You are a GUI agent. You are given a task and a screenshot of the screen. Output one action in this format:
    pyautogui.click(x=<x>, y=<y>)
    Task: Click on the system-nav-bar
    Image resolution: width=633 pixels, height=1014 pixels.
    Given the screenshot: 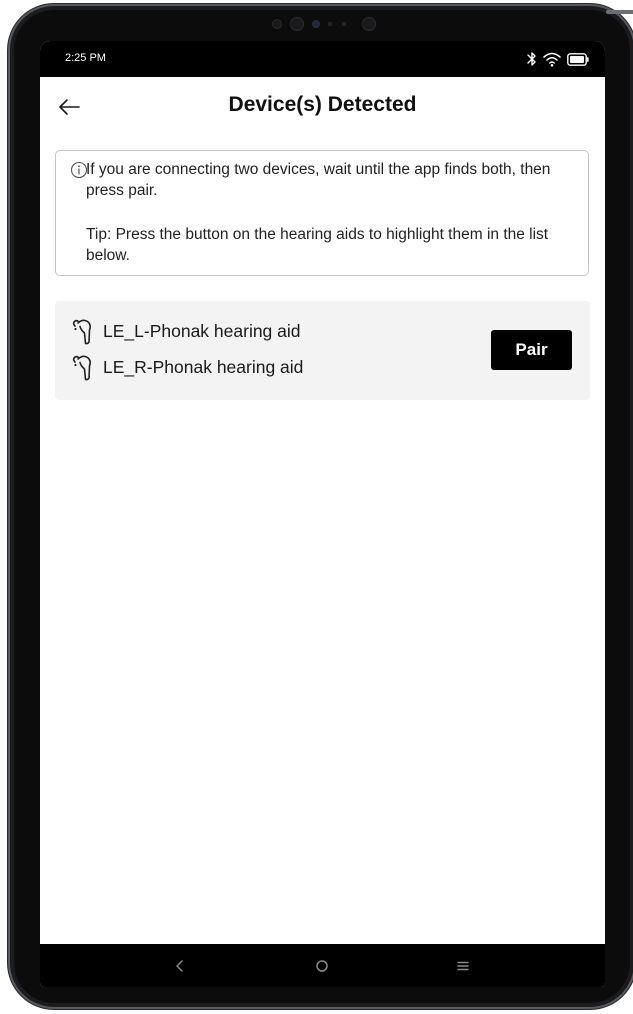 What is the action you would take?
    pyautogui.click(x=322, y=965)
    